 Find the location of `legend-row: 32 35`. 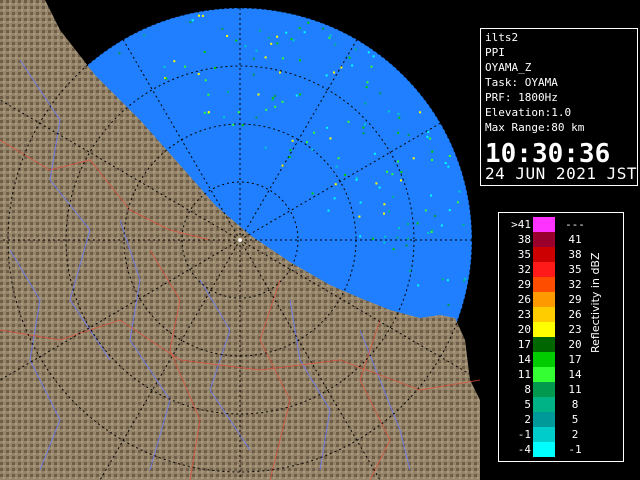

legend-row: 32 35 is located at coordinates (549, 269).